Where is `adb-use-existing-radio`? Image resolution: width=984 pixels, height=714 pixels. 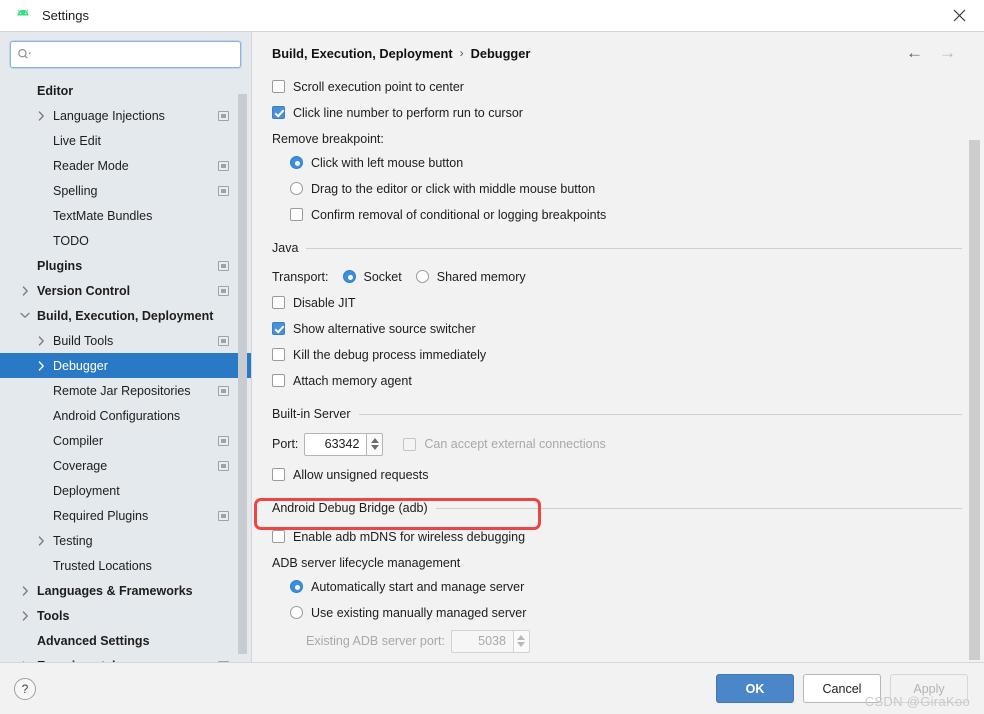
adb-use-existing-radio is located at coordinates (296, 612).